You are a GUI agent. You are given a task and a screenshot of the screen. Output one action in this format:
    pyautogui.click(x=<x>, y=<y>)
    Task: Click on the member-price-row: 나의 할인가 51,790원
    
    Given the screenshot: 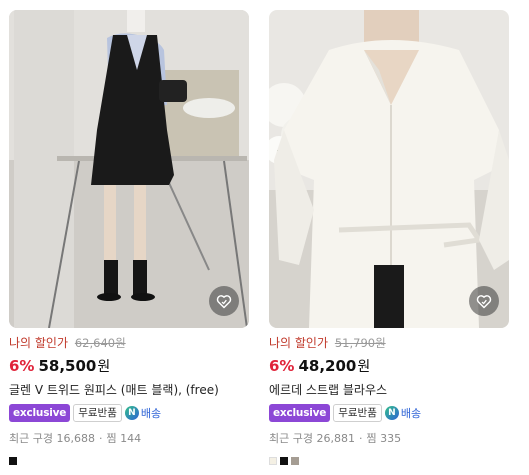 What is the action you would take?
    pyautogui.click(x=389, y=343)
    